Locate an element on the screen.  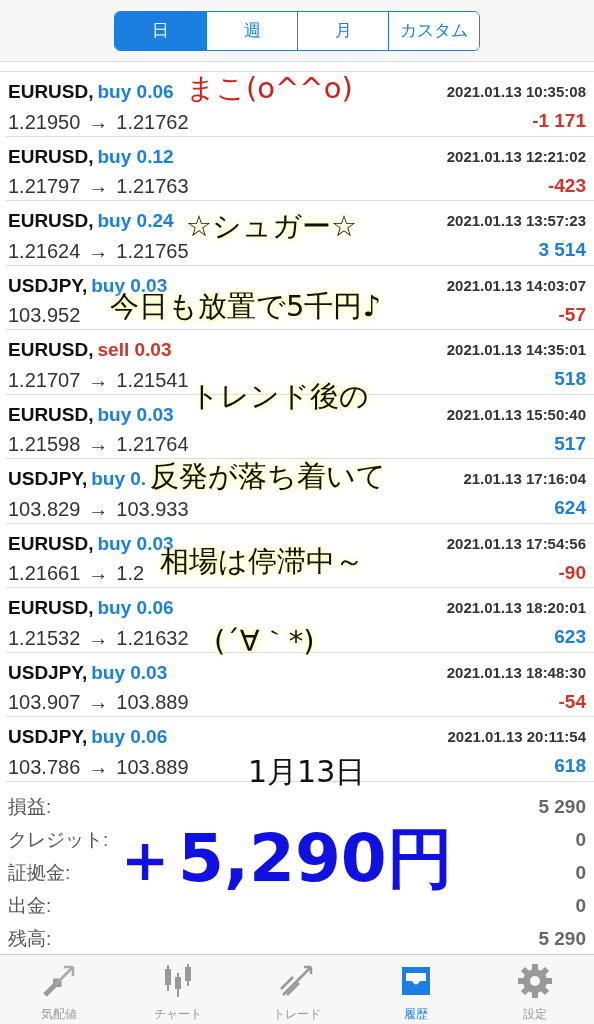
open-price: 1.21797 is located at coordinates (44, 186).